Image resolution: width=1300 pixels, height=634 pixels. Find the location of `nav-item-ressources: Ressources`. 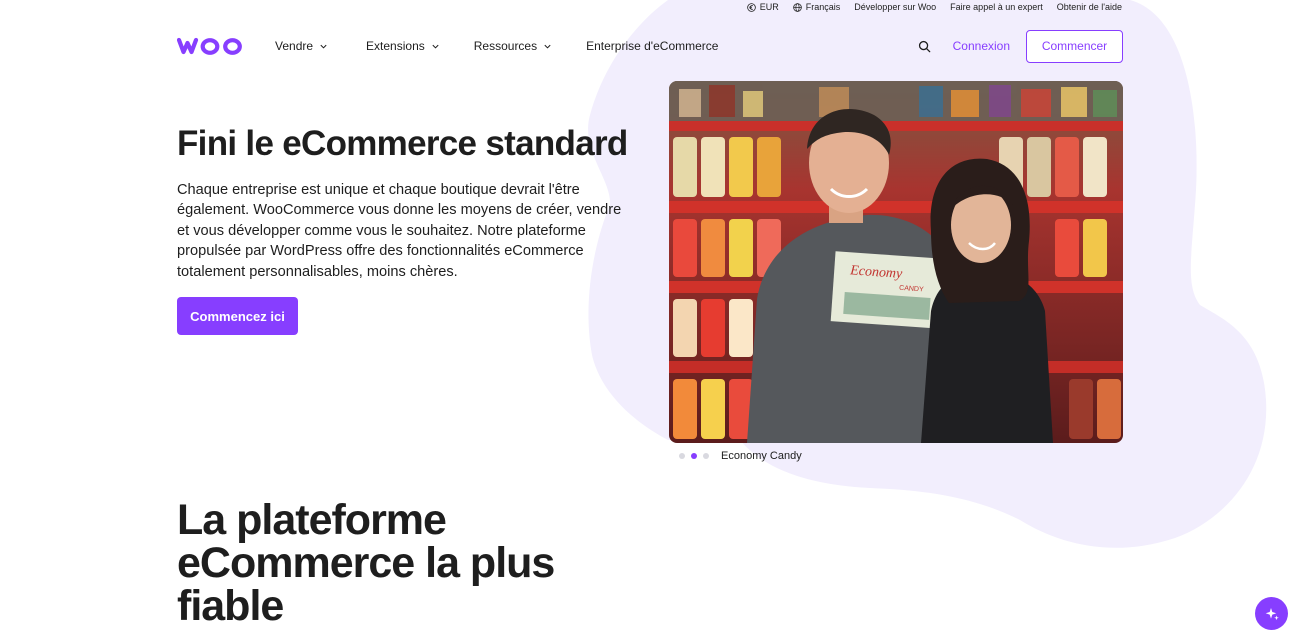

nav-item-ressources: Ressources is located at coordinates (513, 46).